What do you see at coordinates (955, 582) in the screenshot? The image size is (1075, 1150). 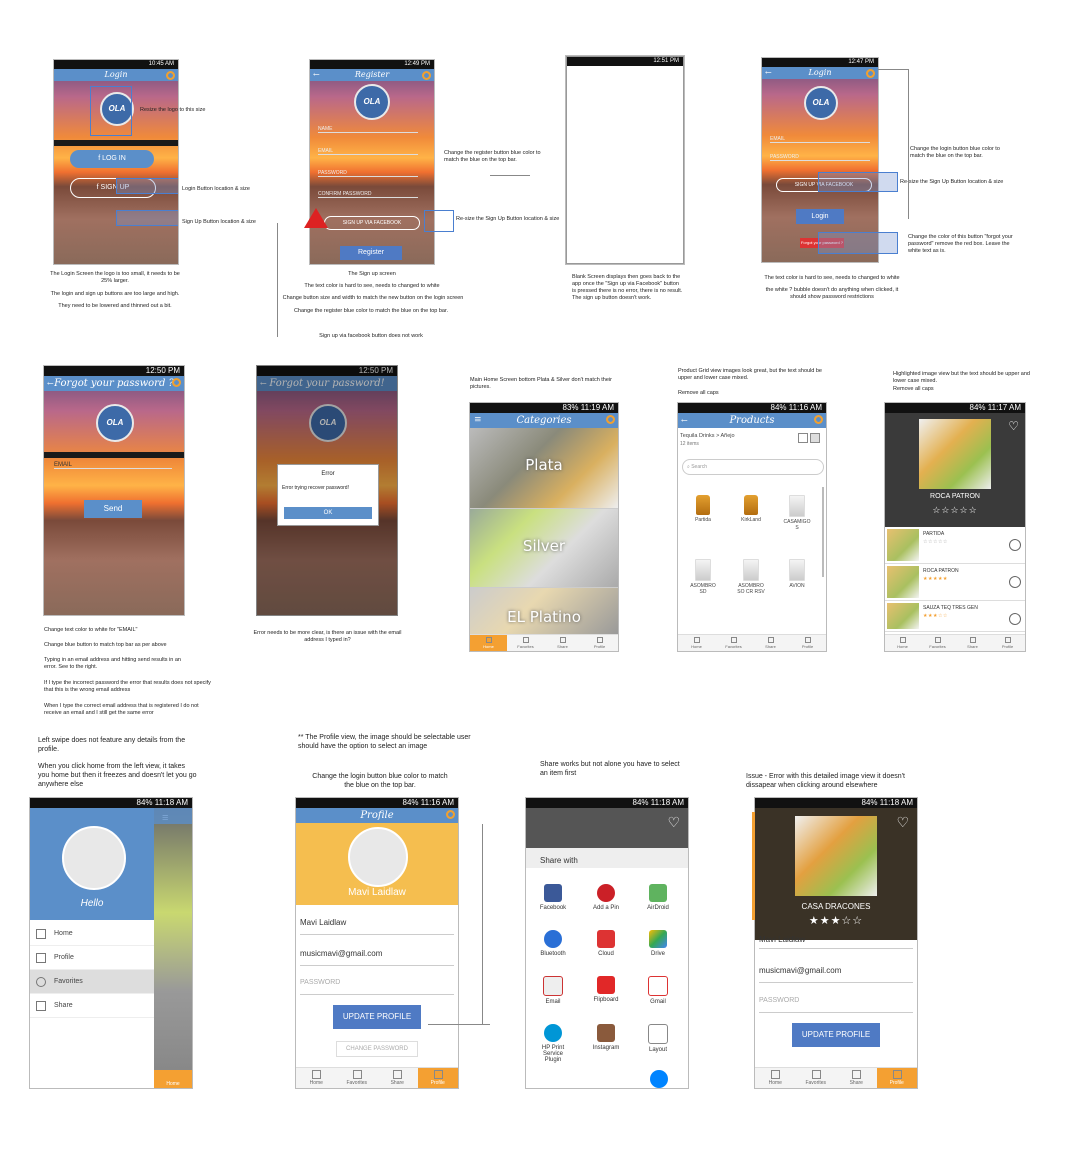 I see `list-item: ROCA PATRON ★★★★★` at bounding box center [955, 582].